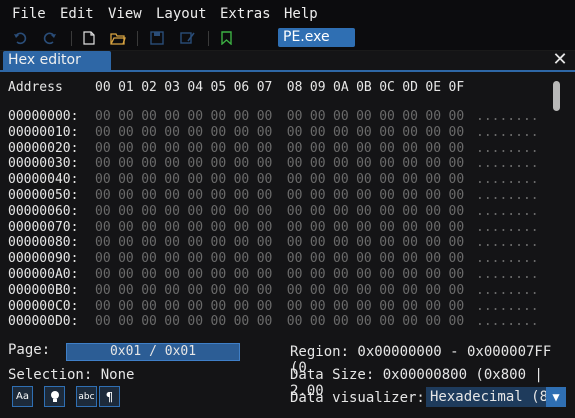  What do you see at coordinates (301, 14) in the screenshot?
I see `menu-help: Help` at bounding box center [301, 14].